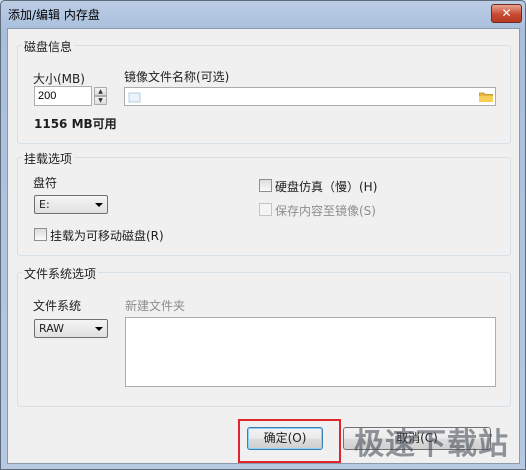 The height and width of the screenshot is (470, 526). Describe the element at coordinates (100, 100) in the screenshot. I see `size-spin-down: ▼` at that location.